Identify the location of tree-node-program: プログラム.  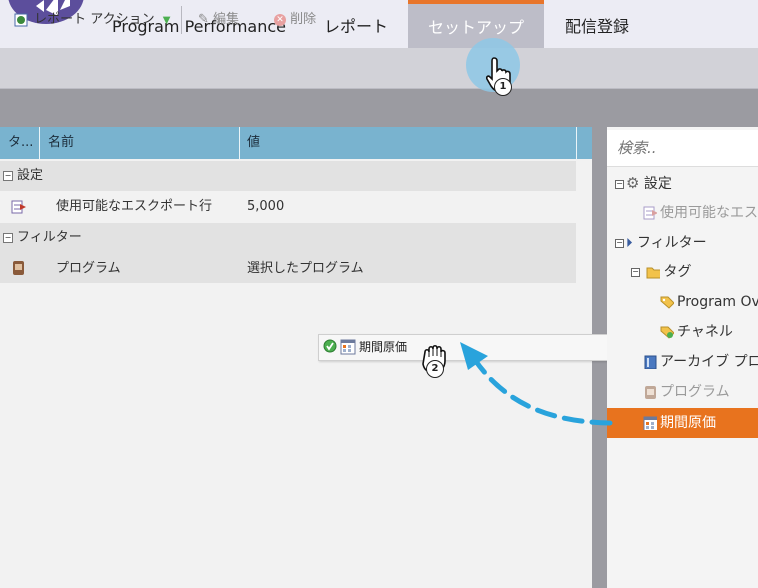
(686, 392).